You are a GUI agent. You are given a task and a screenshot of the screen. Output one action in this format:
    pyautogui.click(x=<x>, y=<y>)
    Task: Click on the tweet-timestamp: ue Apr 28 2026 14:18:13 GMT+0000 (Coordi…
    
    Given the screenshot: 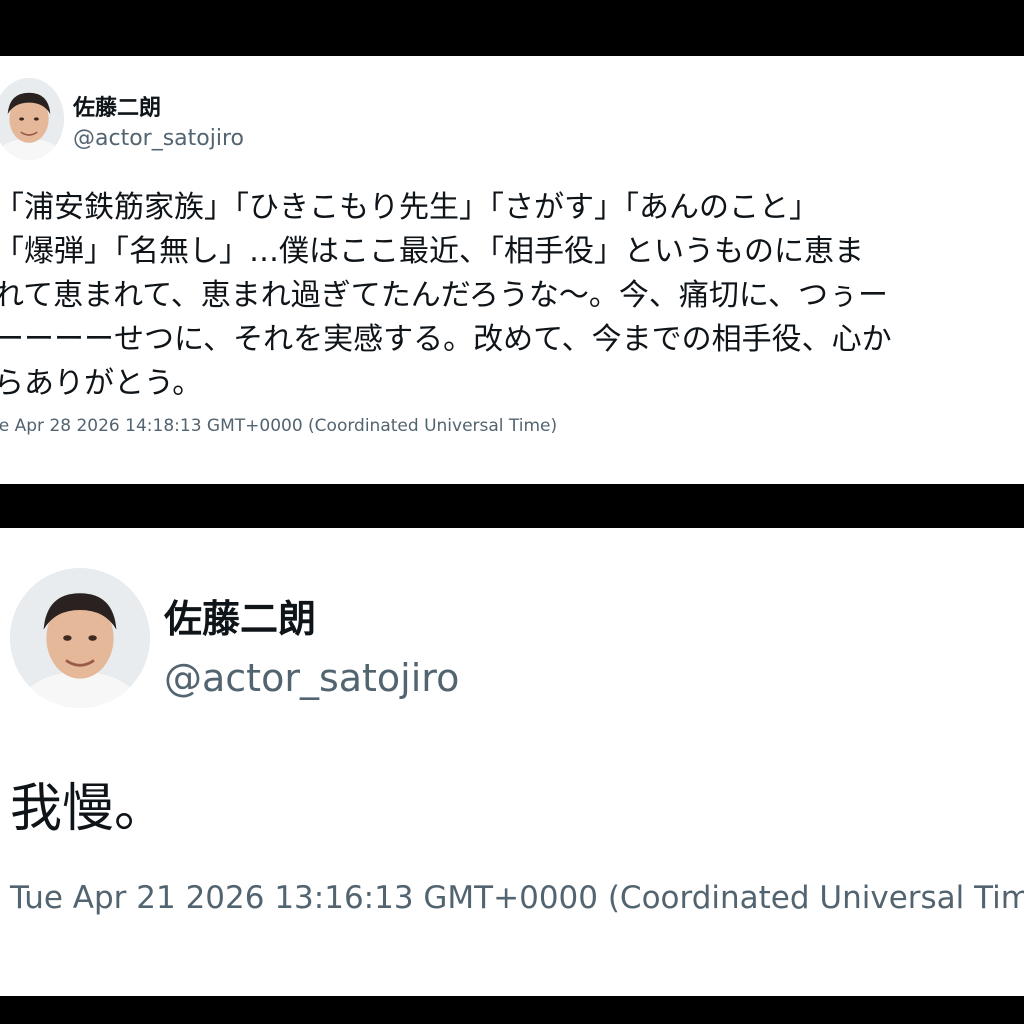 What is the action you would take?
    pyautogui.click(x=278, y=426)
    